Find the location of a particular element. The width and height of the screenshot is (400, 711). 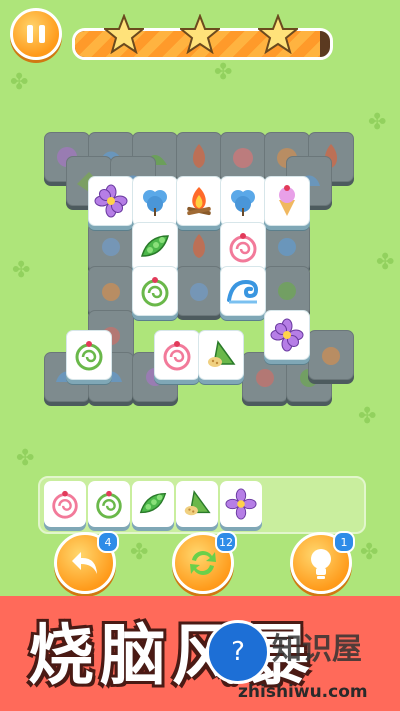

watermark-site: zhishiwu.com is located at coordinates (303, 692).